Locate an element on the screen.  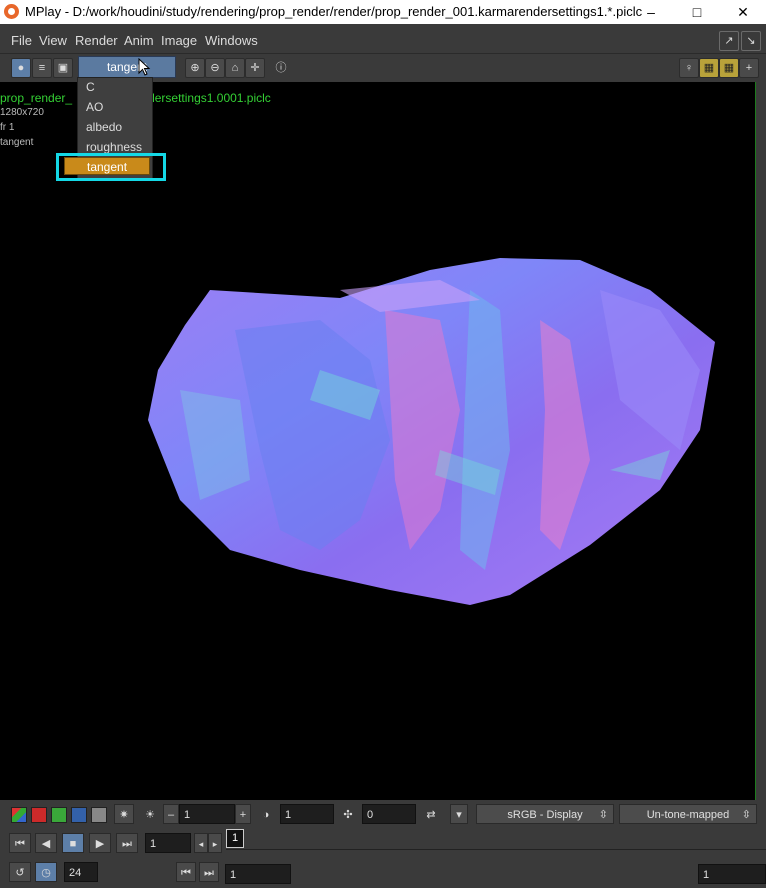
histogram-icon: ▣ is located at coordinates (63, 68).